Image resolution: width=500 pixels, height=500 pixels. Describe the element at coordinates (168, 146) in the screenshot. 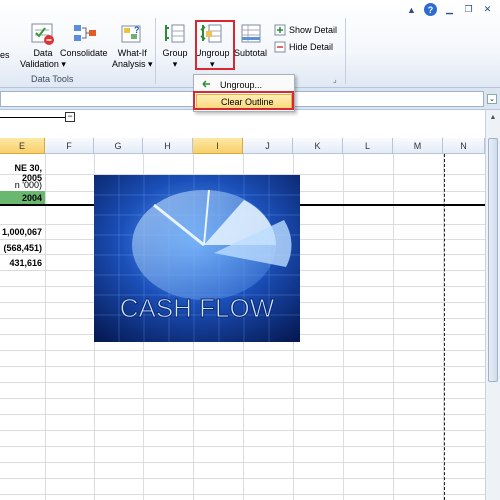

I see `column-header-h: H` at that location.